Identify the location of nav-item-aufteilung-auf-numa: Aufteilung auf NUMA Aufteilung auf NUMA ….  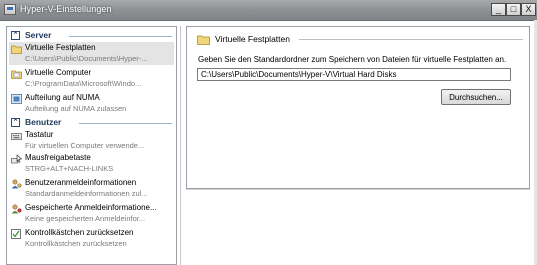
(91, 103).